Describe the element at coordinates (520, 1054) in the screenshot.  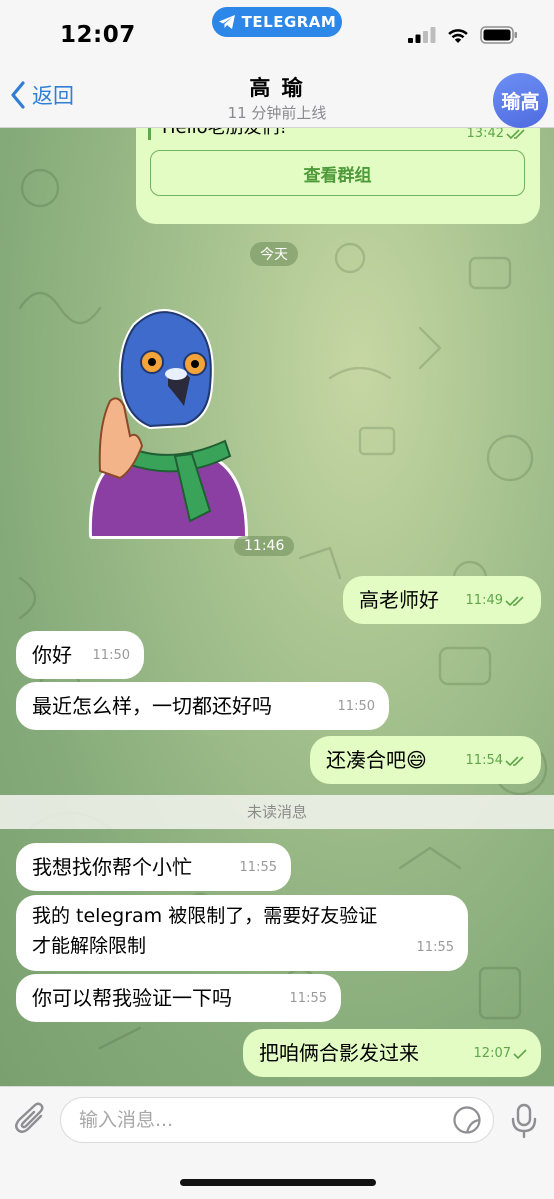
I see `single-check-icon` at that location.